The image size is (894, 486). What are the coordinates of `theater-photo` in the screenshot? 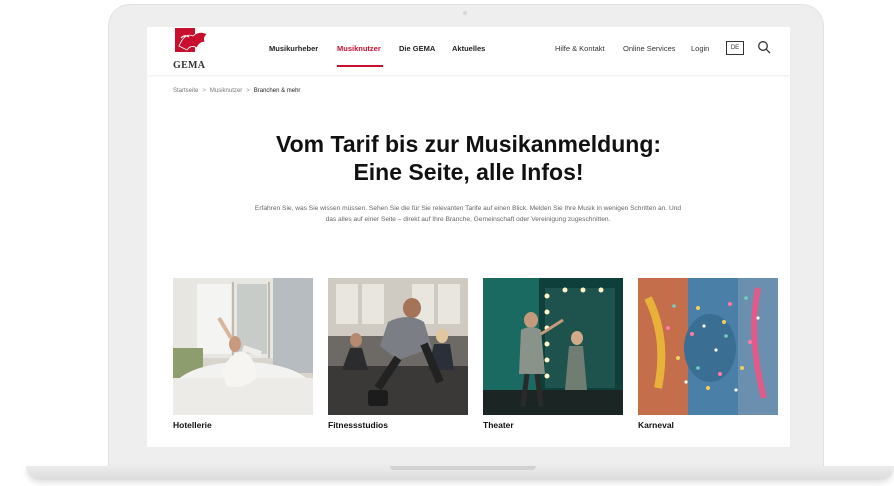 It's located at (553, 346).